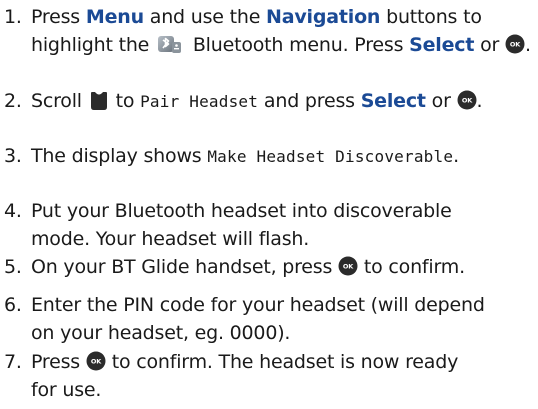  I want to click on keyword-navigation: Navigation, so click(323, 17).